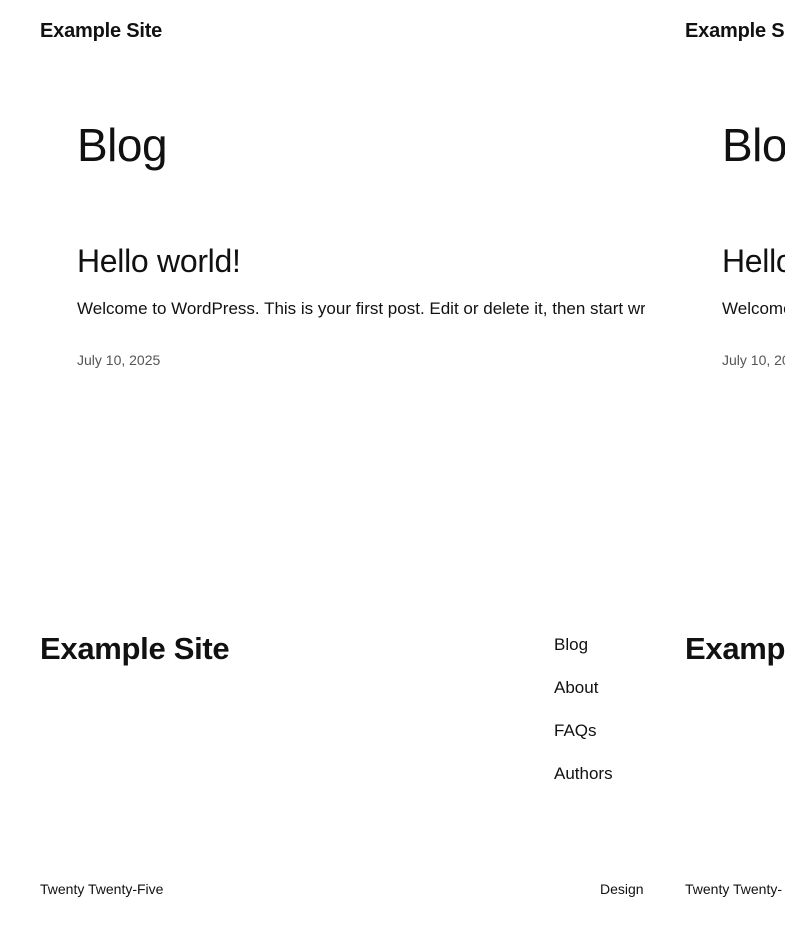  I want to click on footer-nav-item-authors: Authors, so click(583, 784).